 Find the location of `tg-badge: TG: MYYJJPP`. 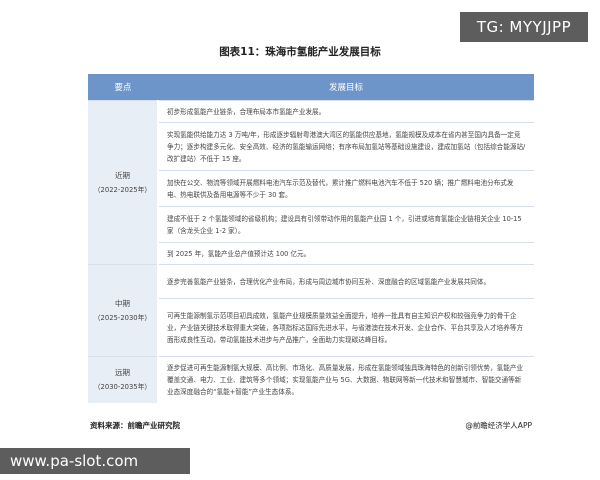

tg-badge: TG: MYYJJPP is located at coordinates (524, 27).